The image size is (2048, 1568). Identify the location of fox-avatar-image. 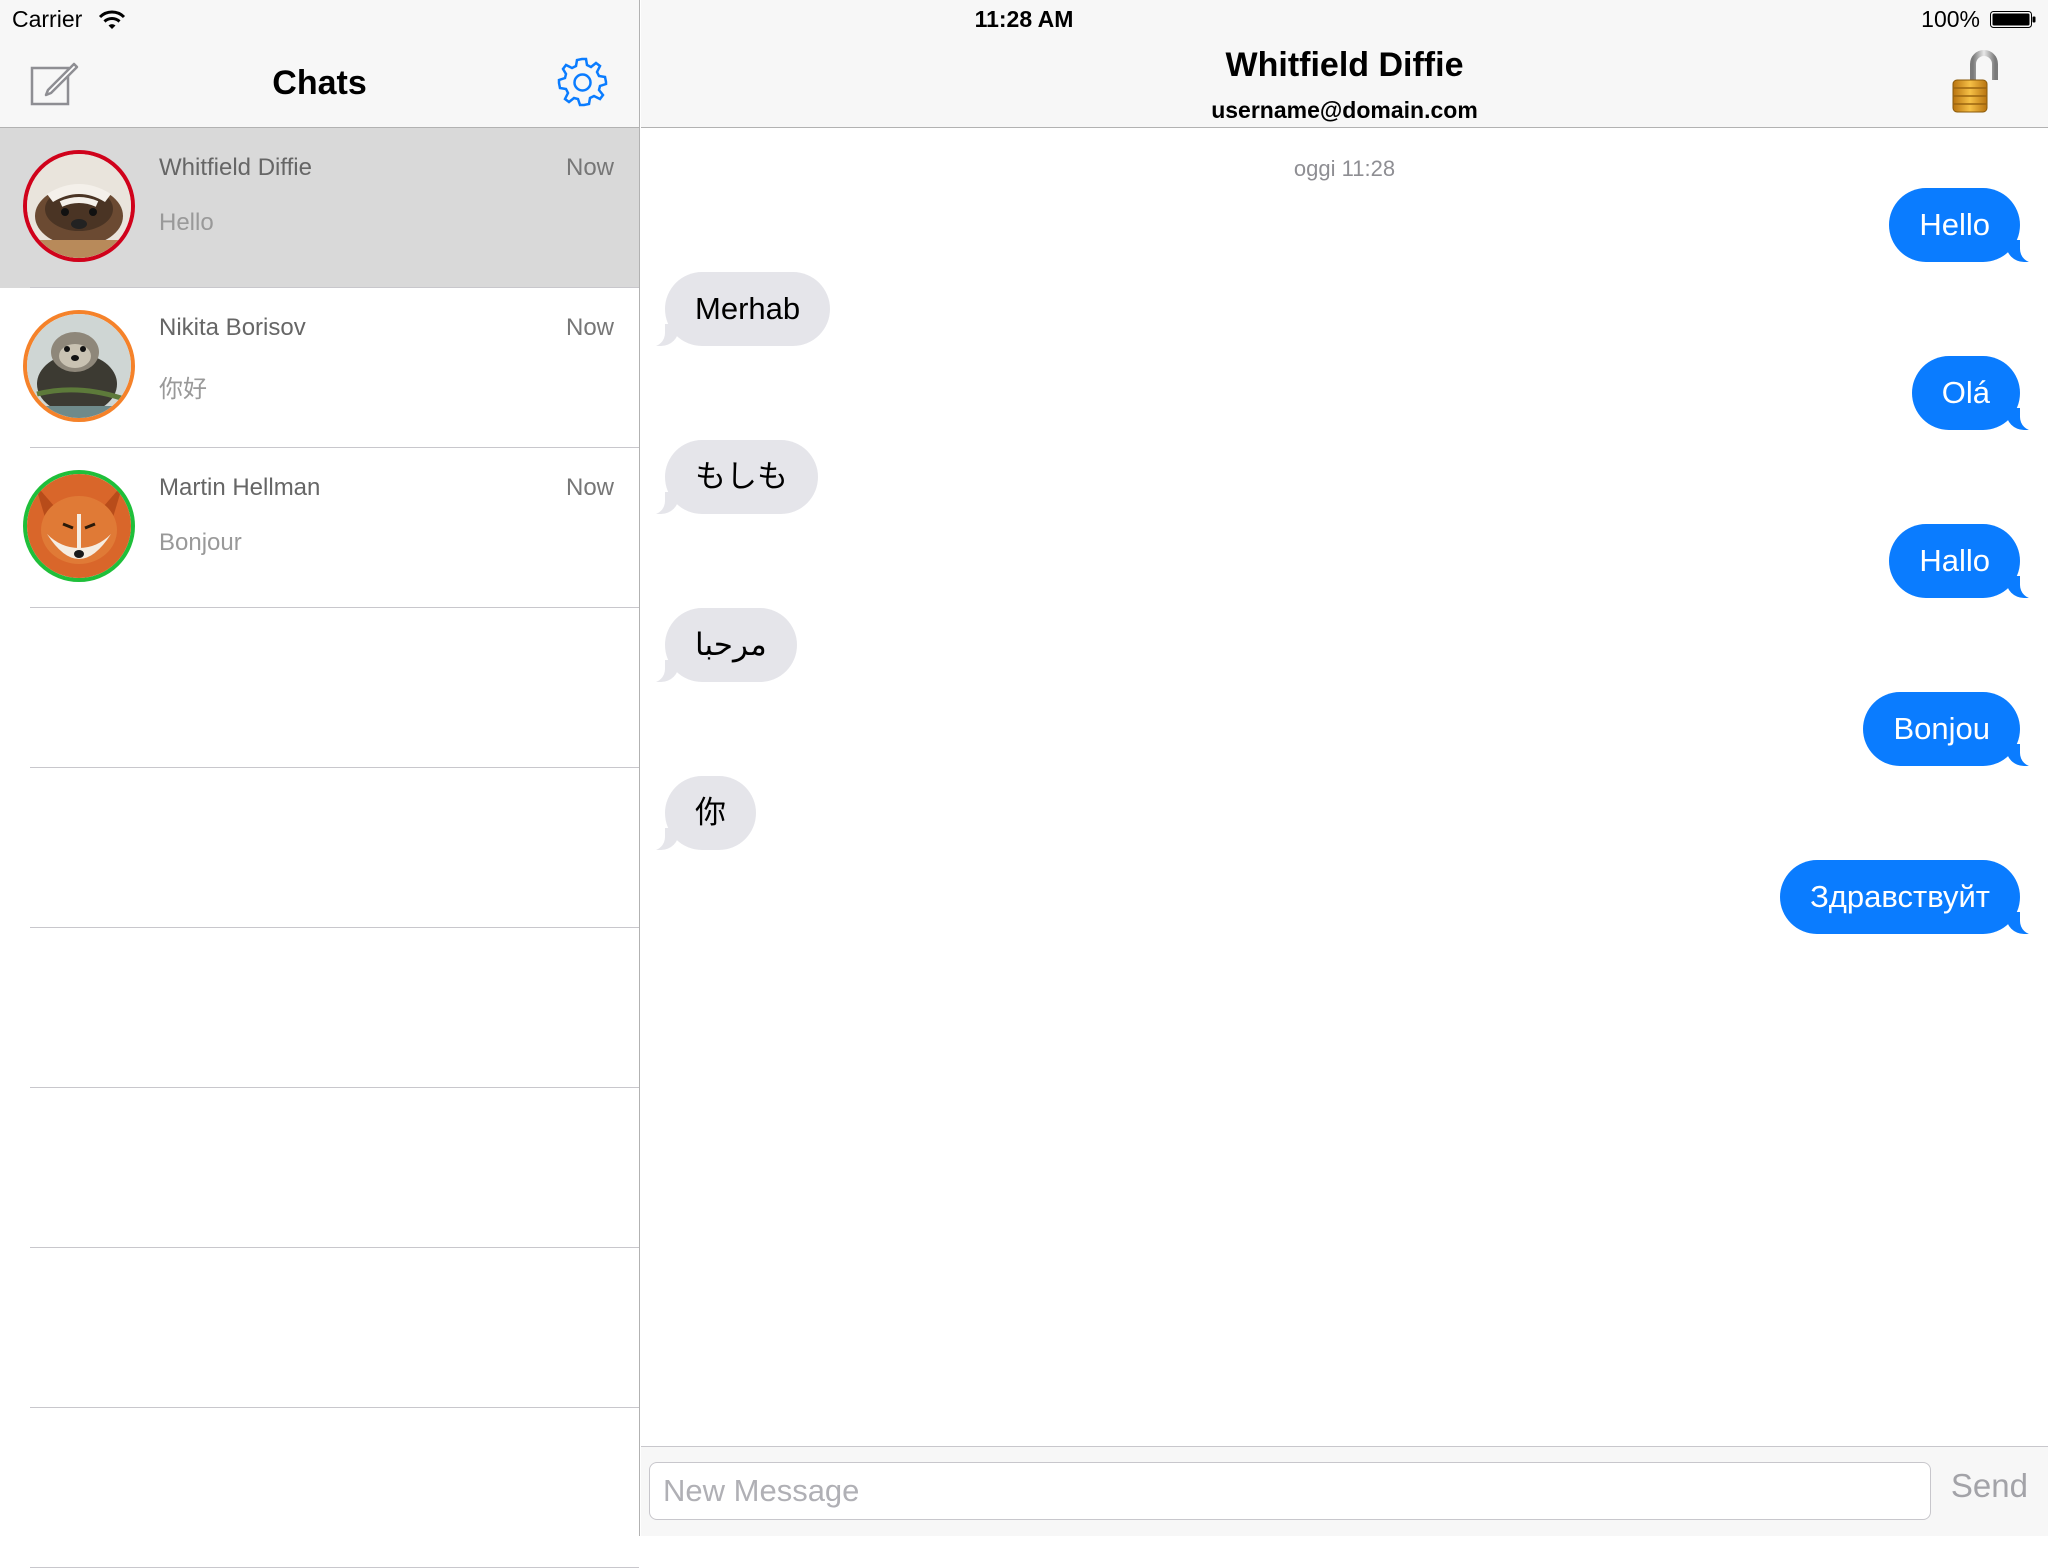
(79, 526).